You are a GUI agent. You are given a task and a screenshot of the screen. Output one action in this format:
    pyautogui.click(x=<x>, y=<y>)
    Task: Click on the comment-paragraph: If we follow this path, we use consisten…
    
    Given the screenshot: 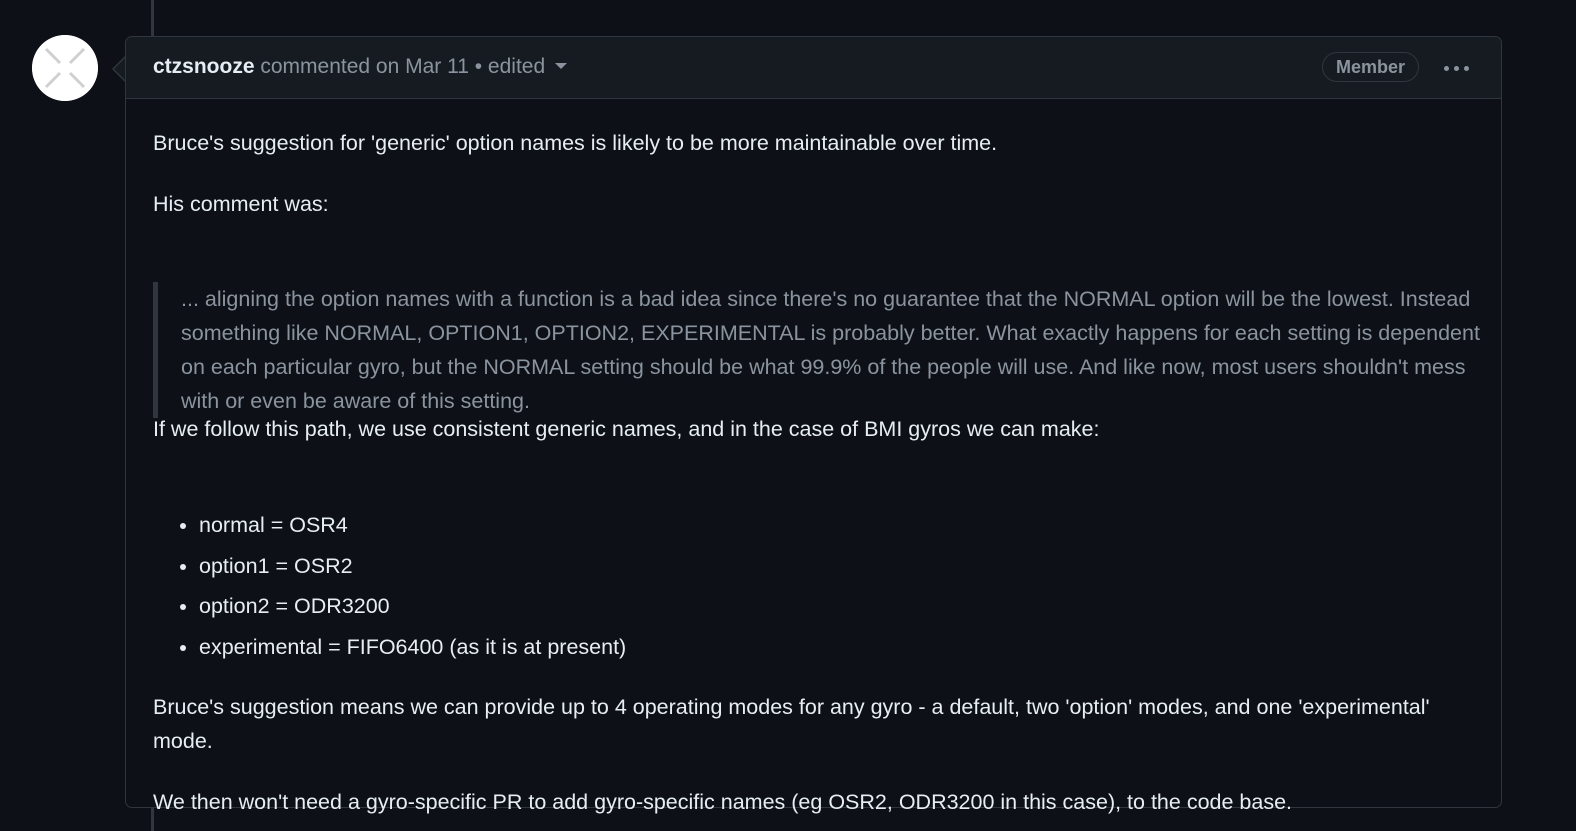 What is the action you would take?
    pyautogui.click(x=626, y=429)
    